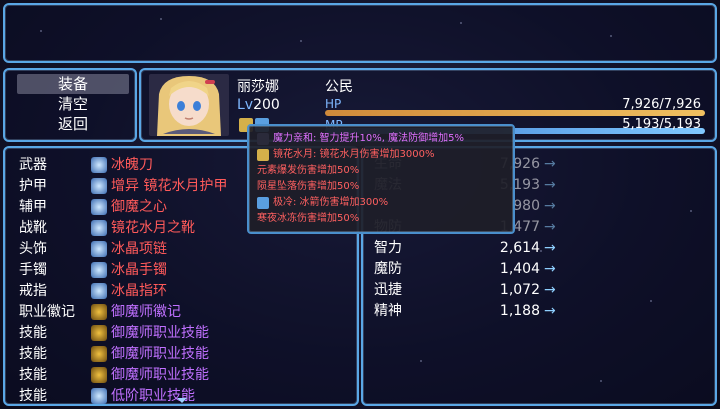 Image resolution: width=720 pixels, height=409 pixels. Describe the element at coordinates (99, 207) in the screenshot. I see `heart-icon` at that location.